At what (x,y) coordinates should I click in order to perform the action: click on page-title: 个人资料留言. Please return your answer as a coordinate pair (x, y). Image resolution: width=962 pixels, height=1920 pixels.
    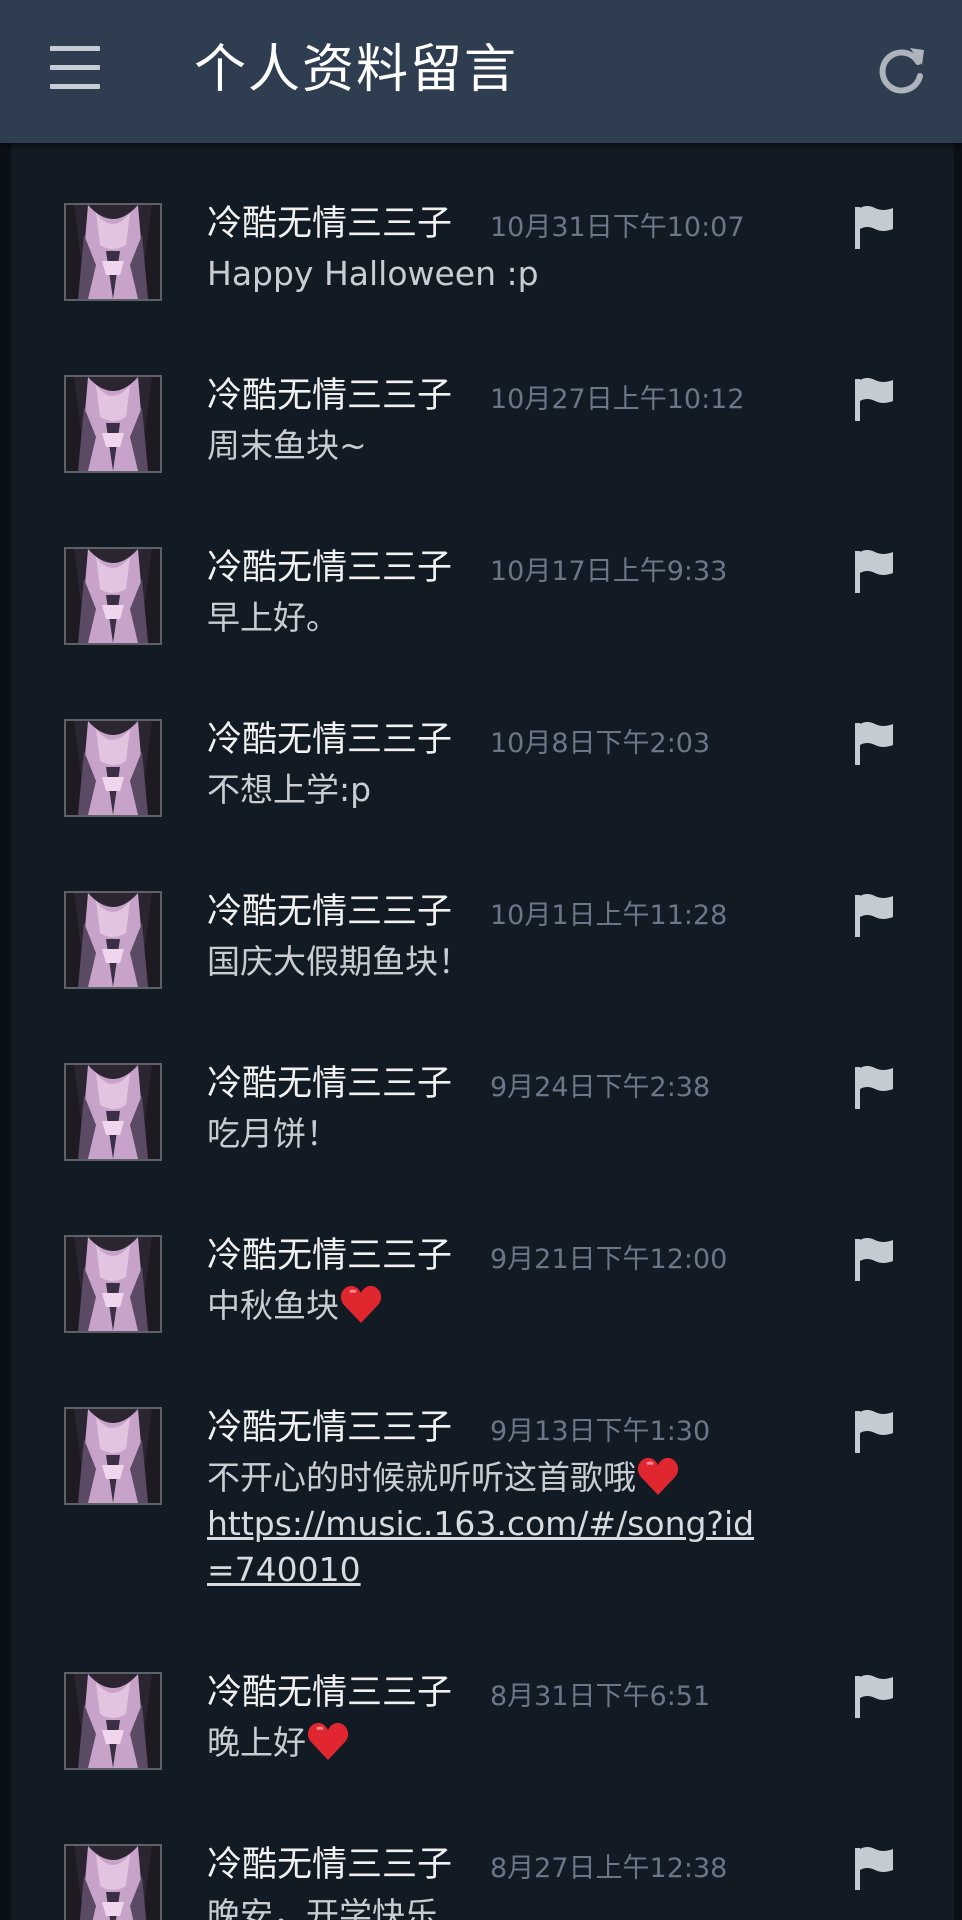
    Looking at the image, I should click on (356, 70).